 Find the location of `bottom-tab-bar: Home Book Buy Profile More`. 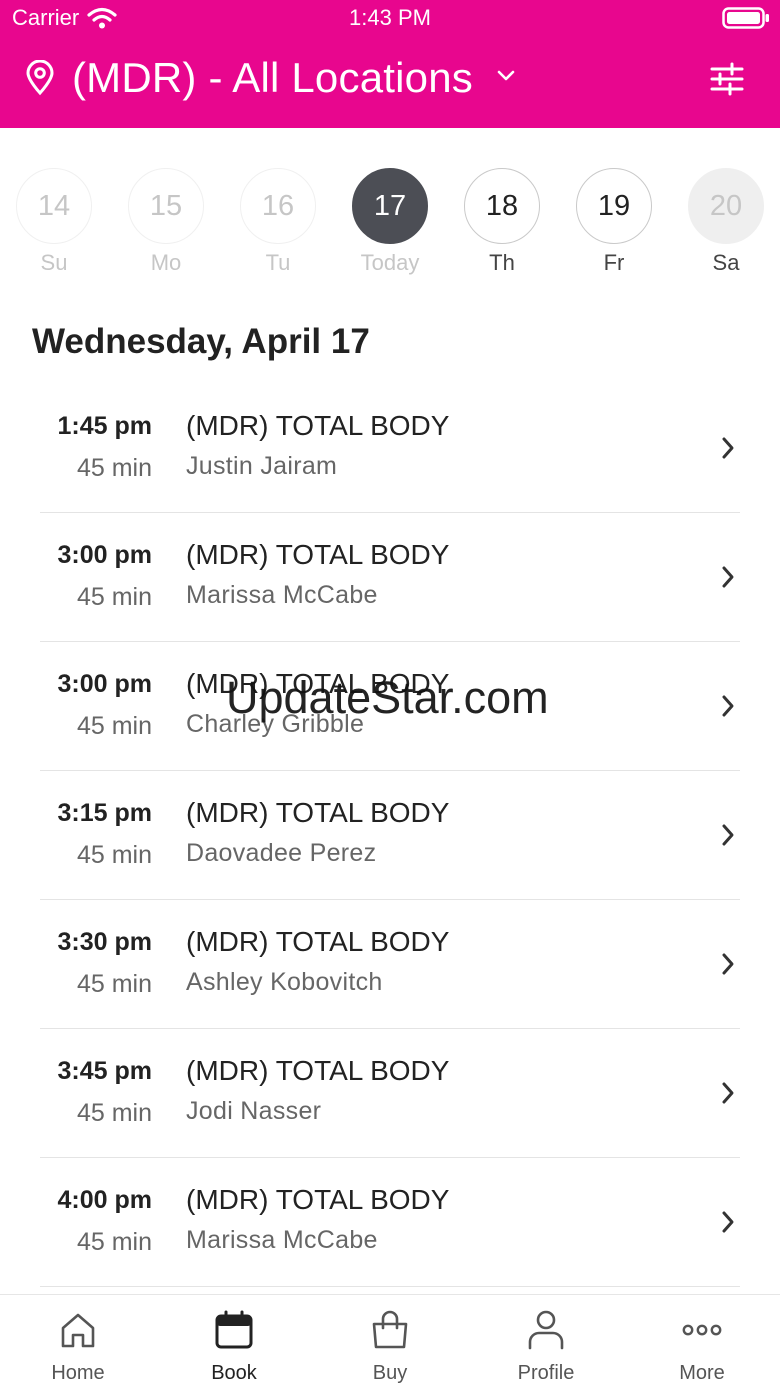

bottom-tab-bar: Home Book Buy Profile More is located at coordinates (390, 1340).